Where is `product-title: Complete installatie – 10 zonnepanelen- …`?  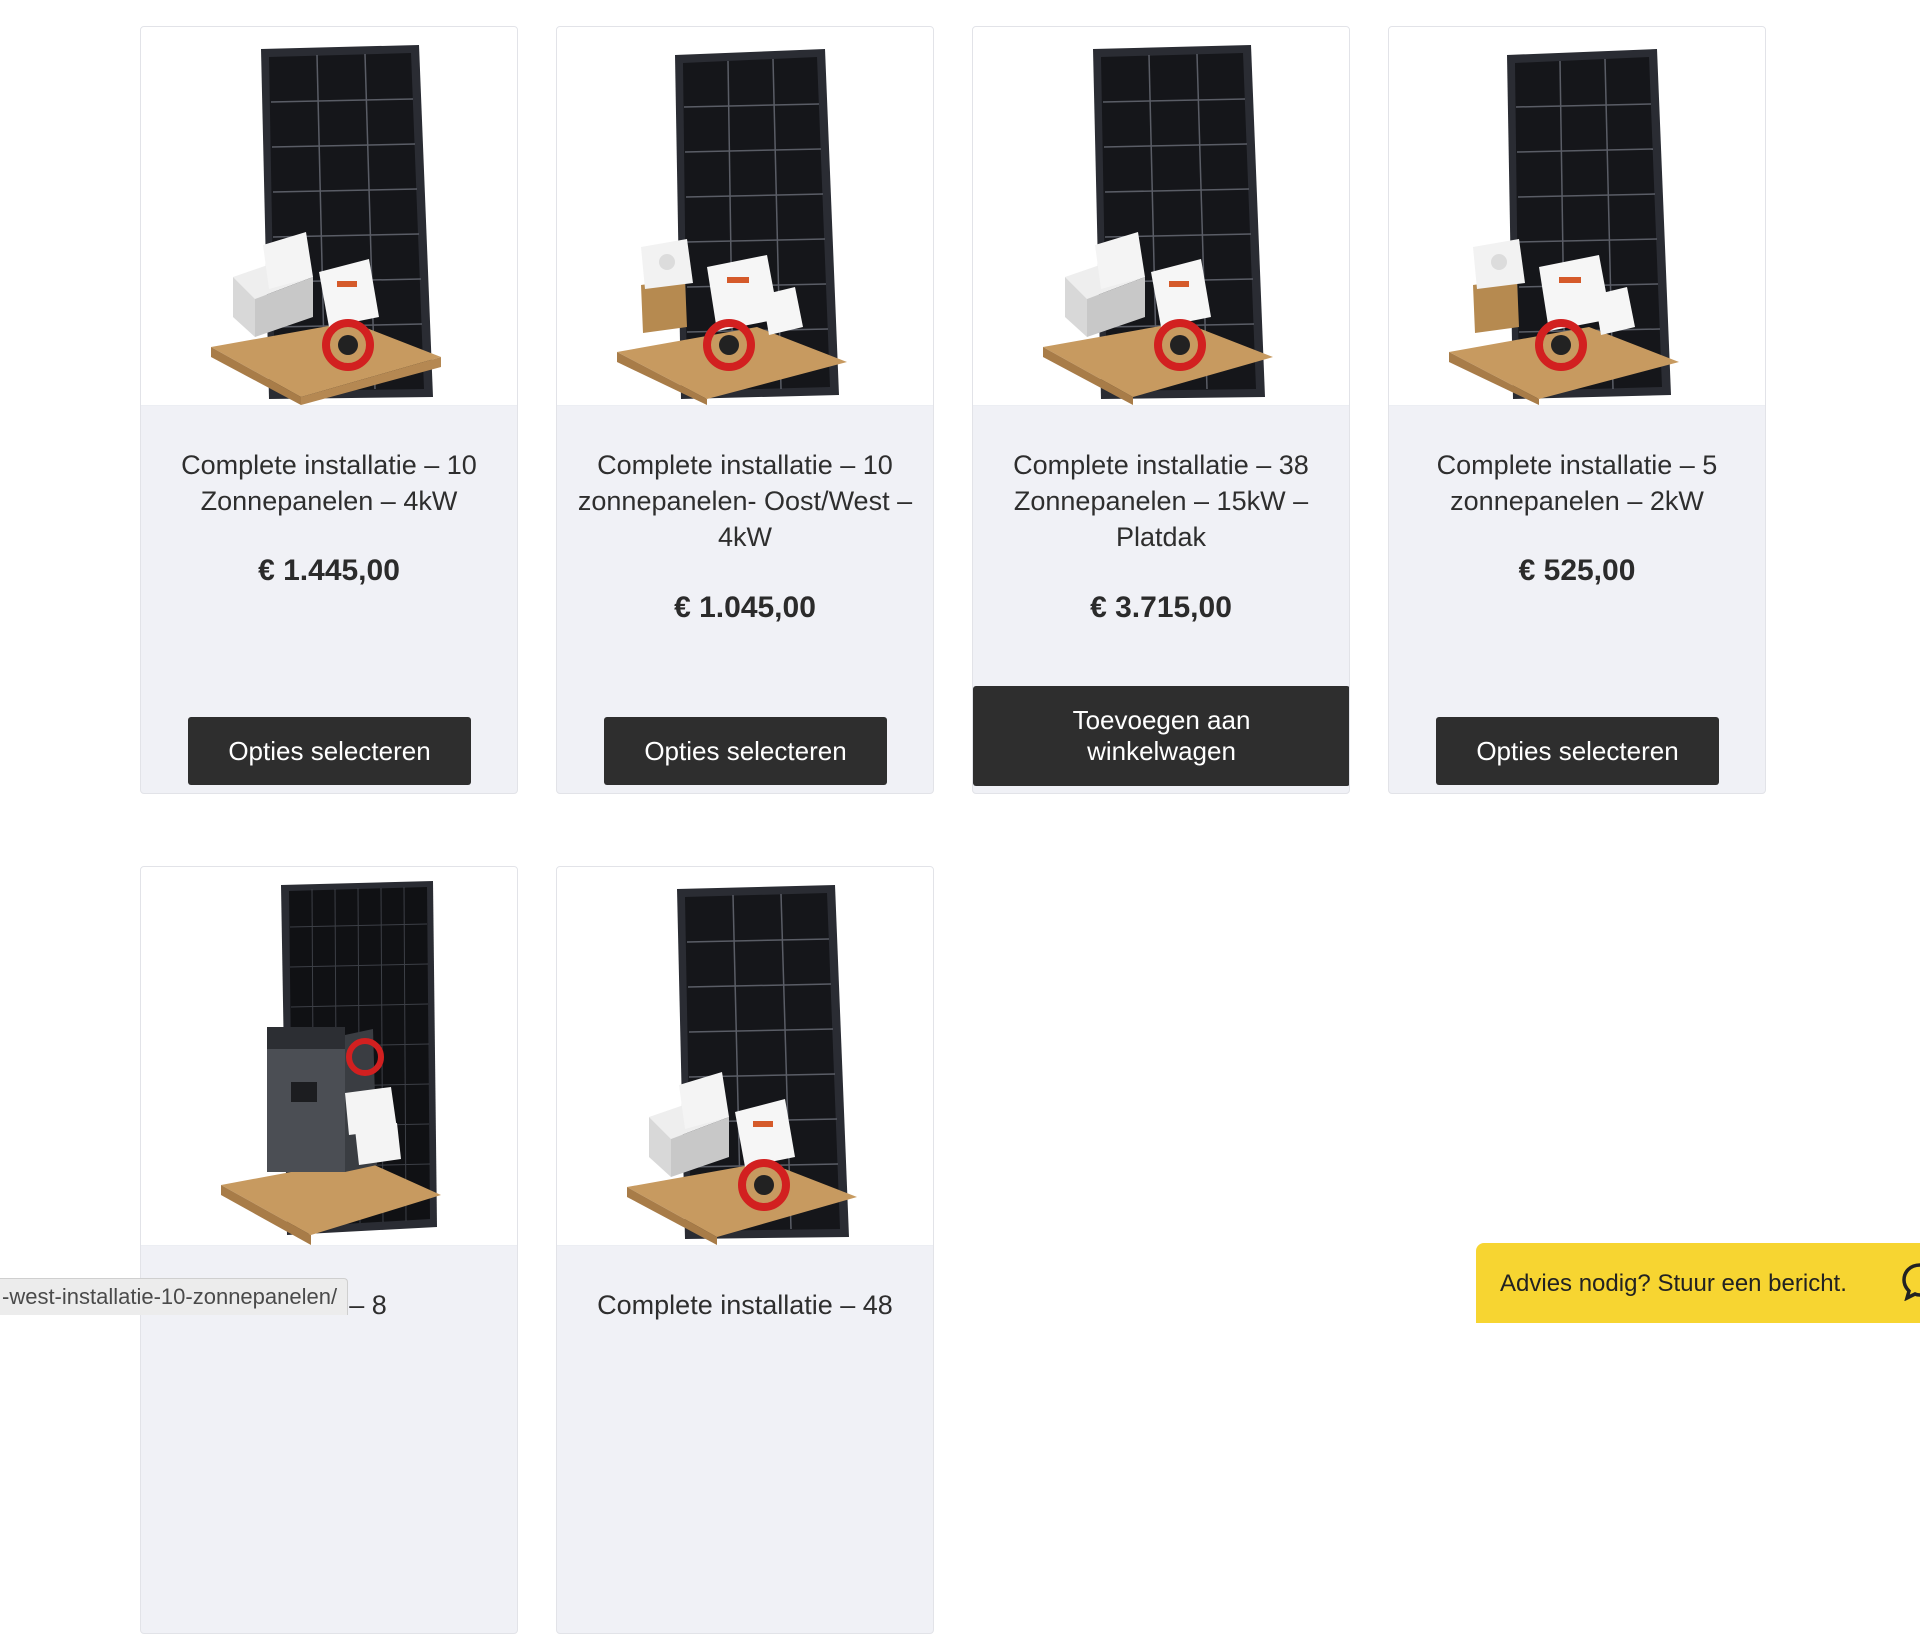 product-title: Complete installatie – 10 zonnepanelen- … is located at coordinates (745, 501).